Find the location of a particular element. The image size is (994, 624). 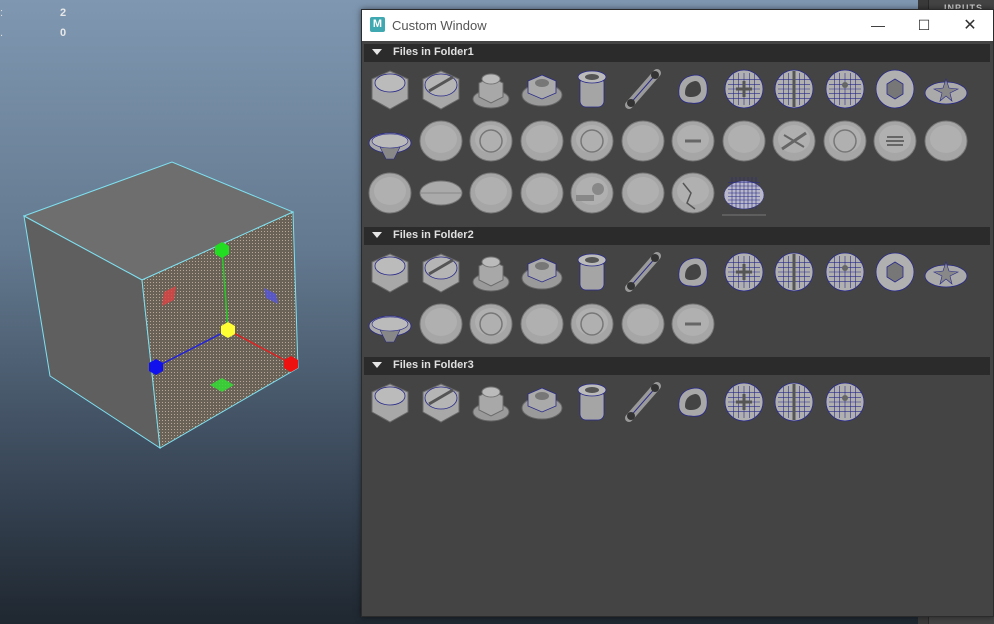

thumbnail-round-cap is located at coordinates (845, 141).